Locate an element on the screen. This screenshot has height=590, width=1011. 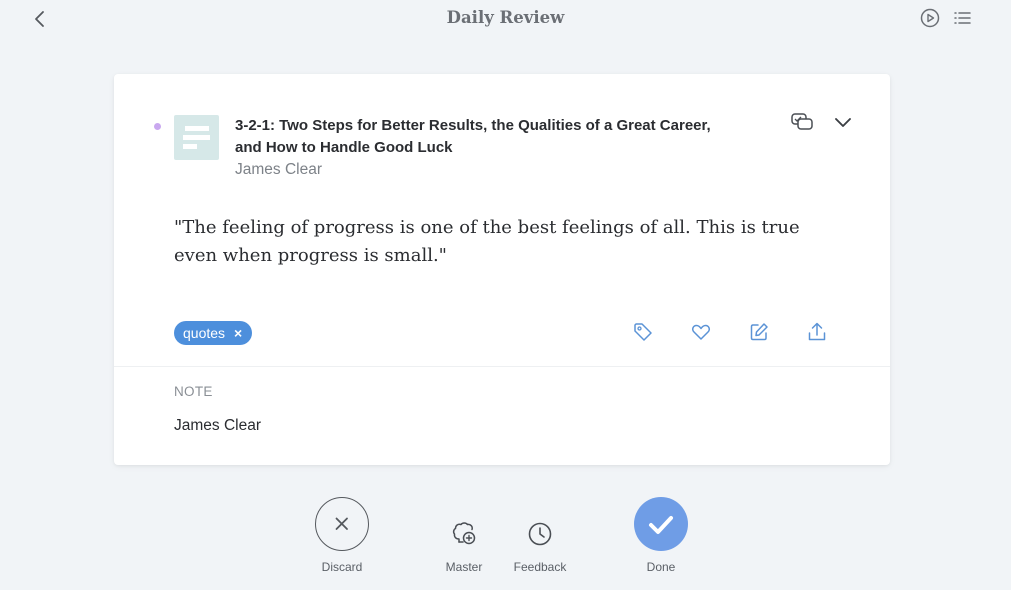
close-icon is located at coordinates (341, 523).